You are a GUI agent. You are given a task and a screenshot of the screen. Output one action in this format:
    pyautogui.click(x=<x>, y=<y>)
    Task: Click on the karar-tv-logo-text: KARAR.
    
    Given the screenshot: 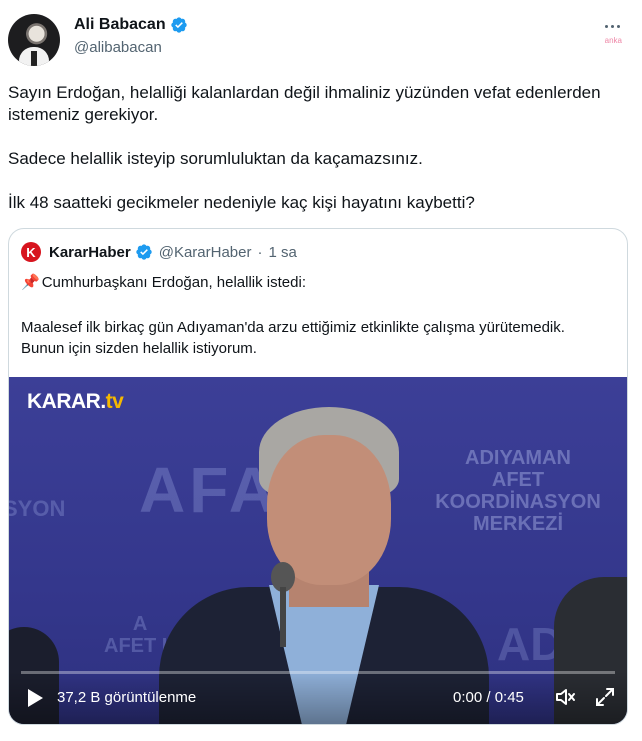 What is the action you would take?
    pyautogui.click(x=66, y=401)
    